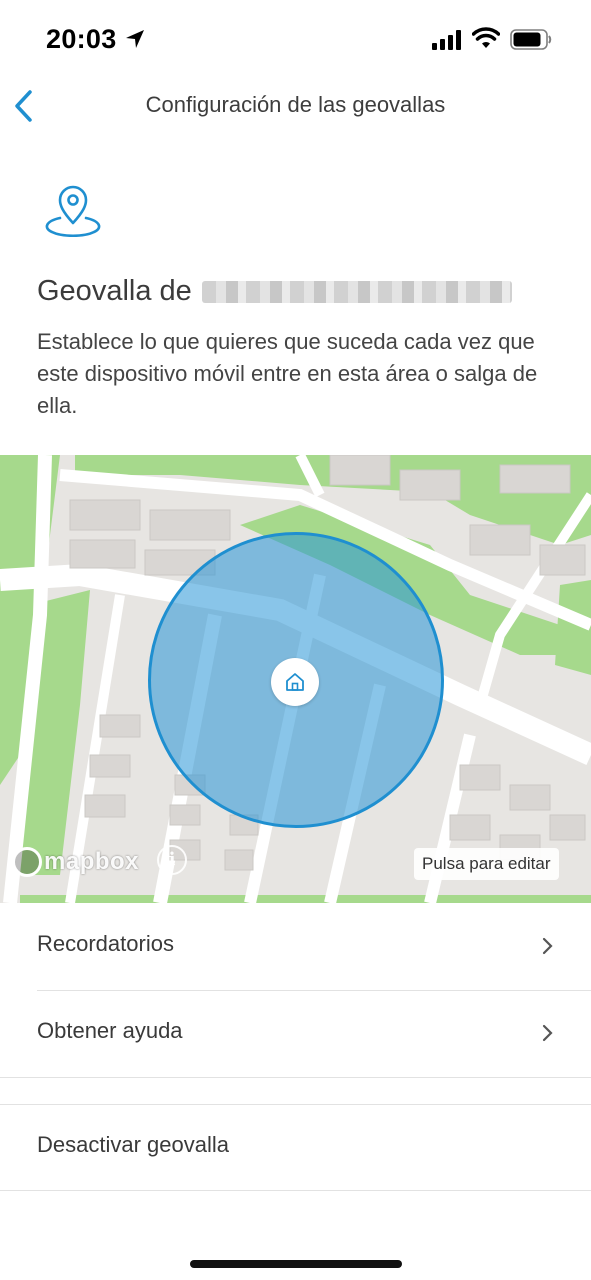 This screenshot has height=1280, width=591. What do you see at coordinates (110, 1030) in the screenshot?
I see `list-item-label: Obtener ayuda` at bounding box center [110, 1030].